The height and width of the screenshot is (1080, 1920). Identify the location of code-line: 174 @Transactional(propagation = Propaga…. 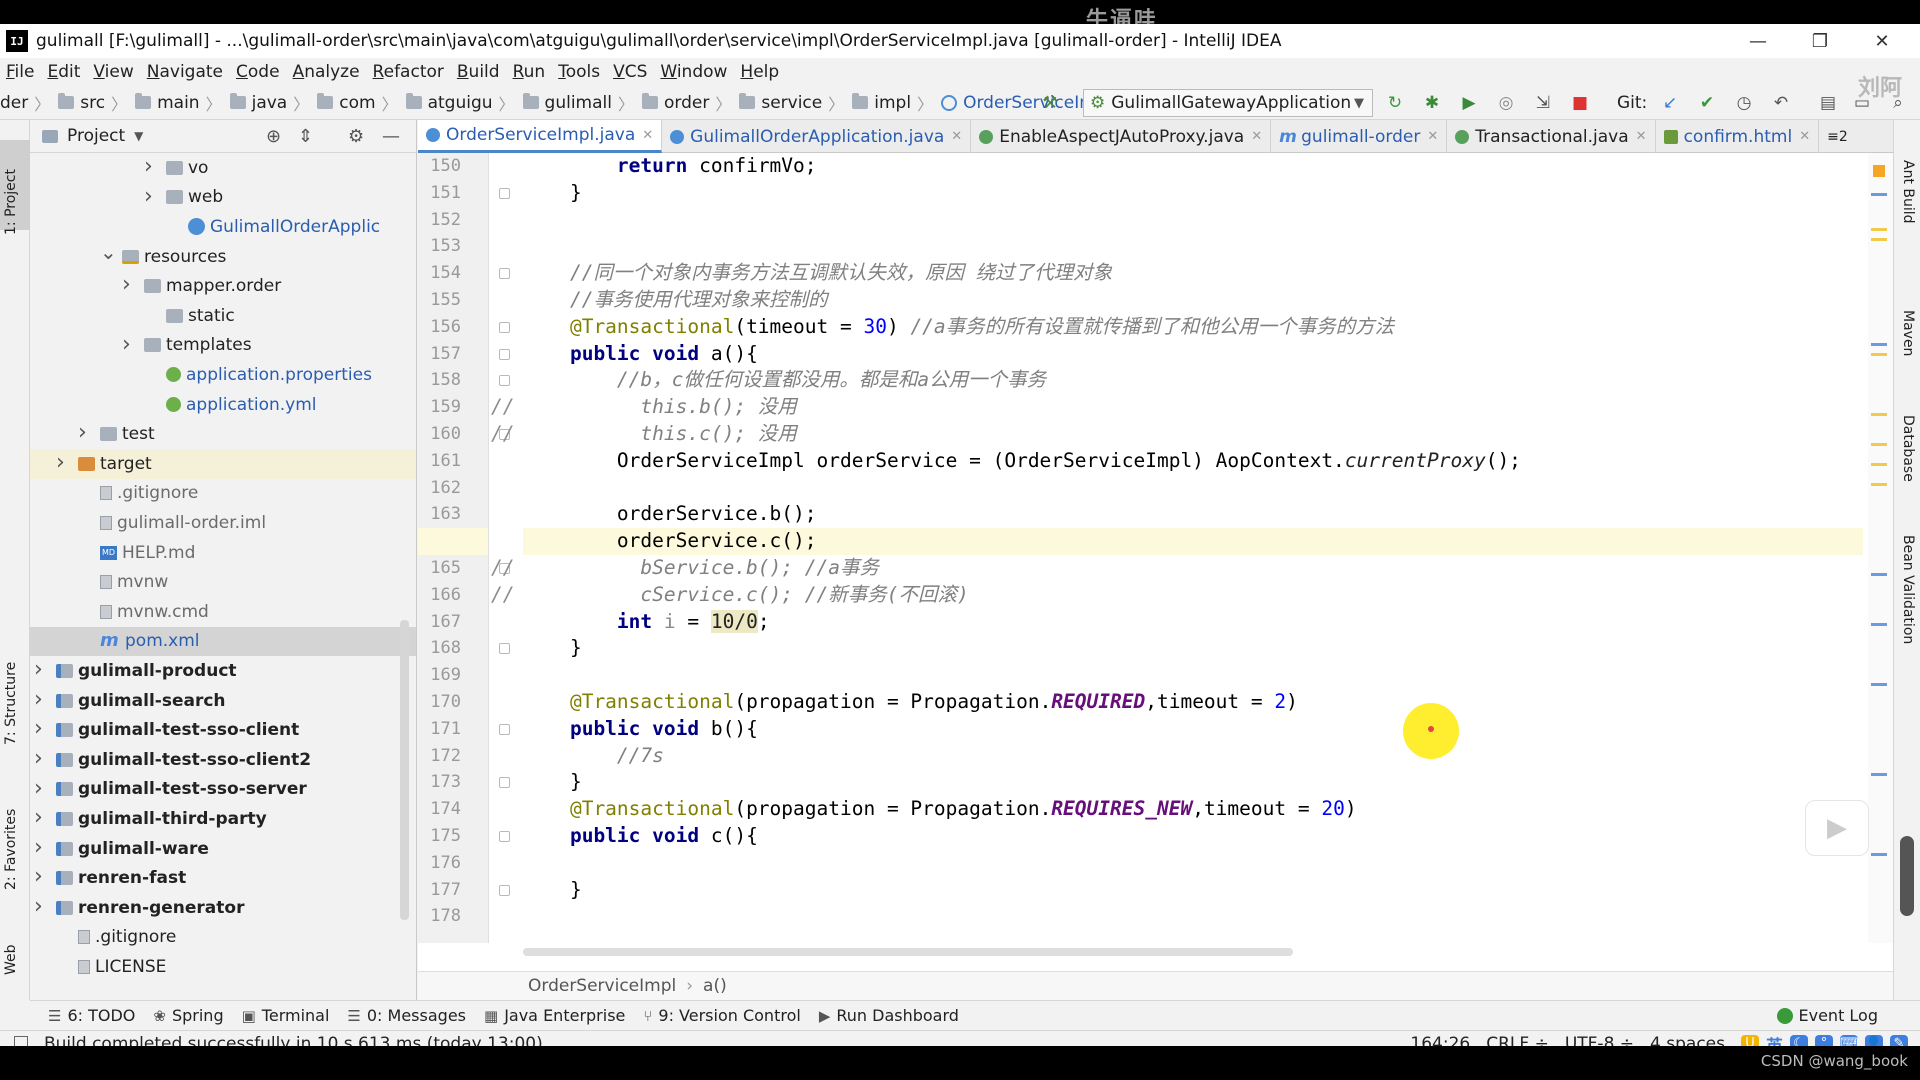
(1146, 809).